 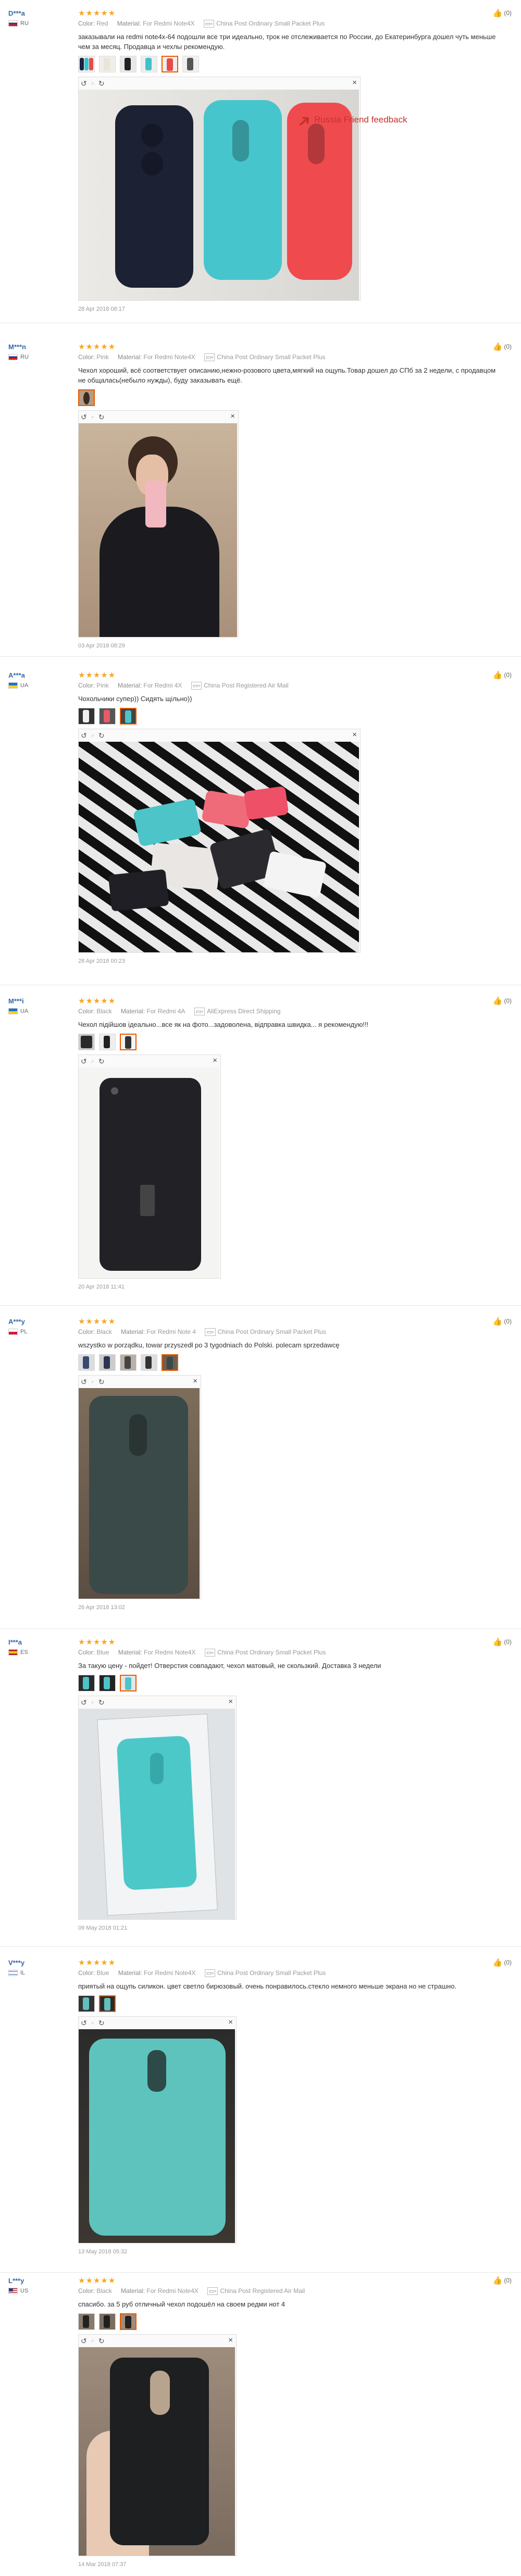 I want to click on user-name: D***a, so click(x=39, y=13).